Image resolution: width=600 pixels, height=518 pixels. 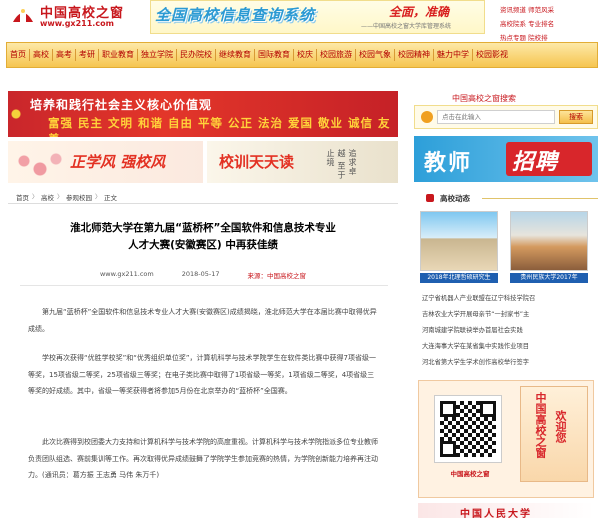 What do you see at coordinates (510, 313) in the screenshot?
I see `news-list-item: 吉林农业大学开展母亲节“一封家书”主` at bounding box center [510, 313].